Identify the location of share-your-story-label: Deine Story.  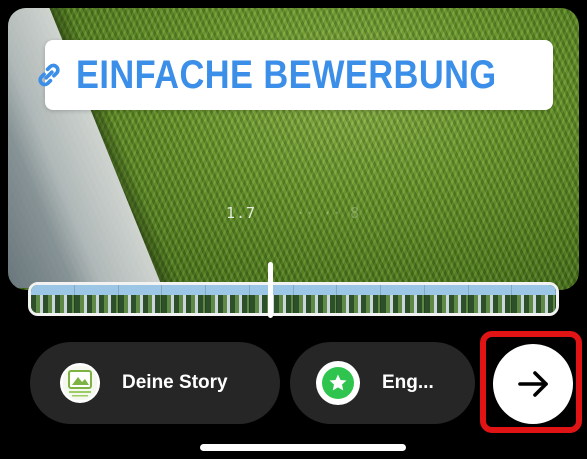
(175, 382).